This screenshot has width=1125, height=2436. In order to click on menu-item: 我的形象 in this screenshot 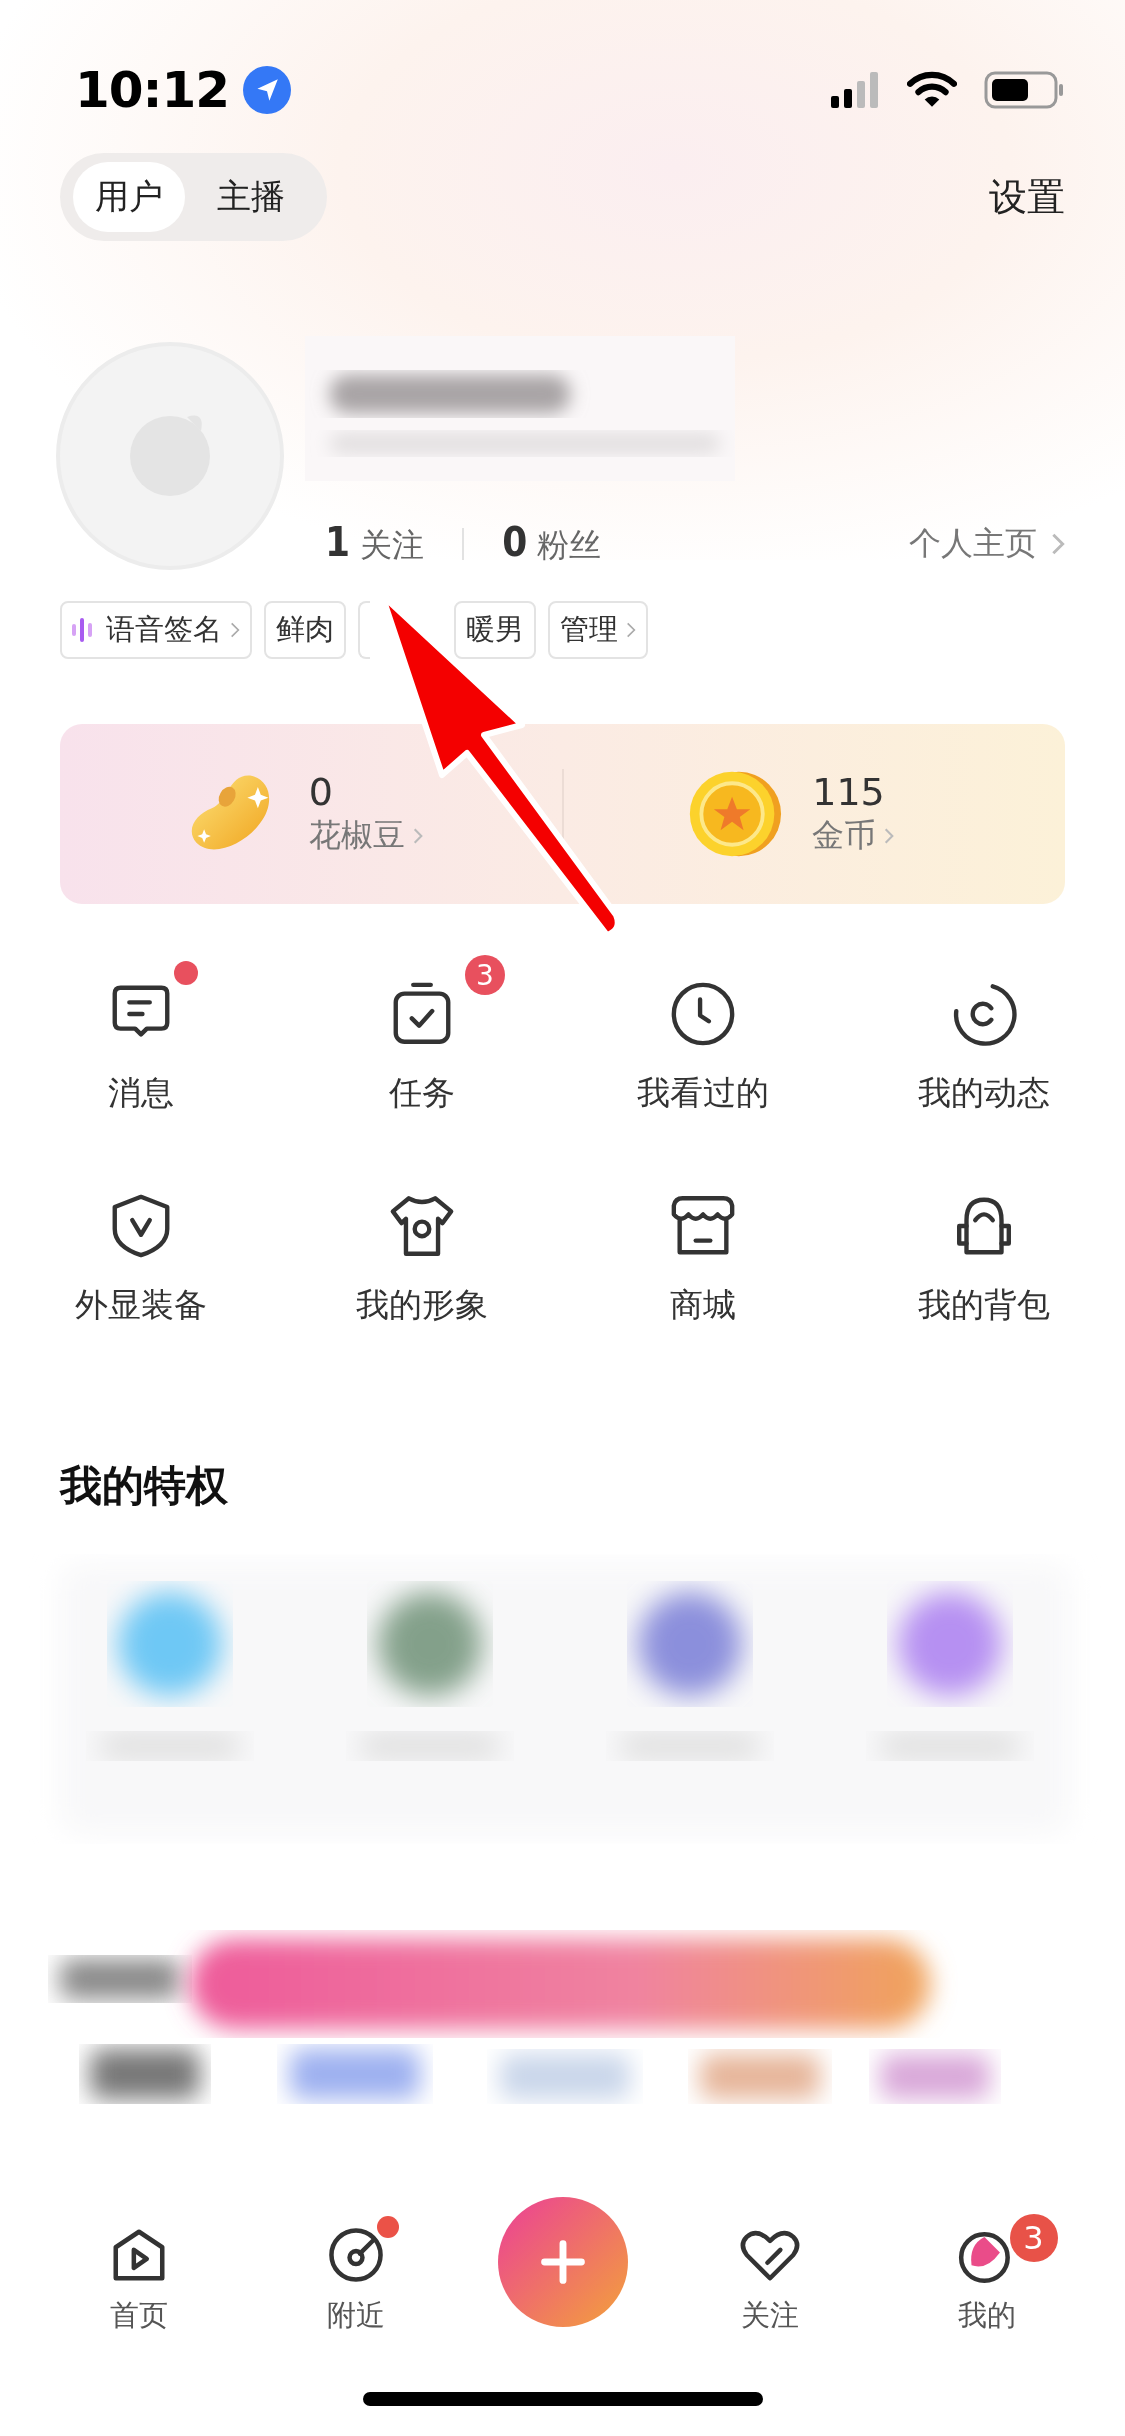, I will do `click(422, 1242)`.